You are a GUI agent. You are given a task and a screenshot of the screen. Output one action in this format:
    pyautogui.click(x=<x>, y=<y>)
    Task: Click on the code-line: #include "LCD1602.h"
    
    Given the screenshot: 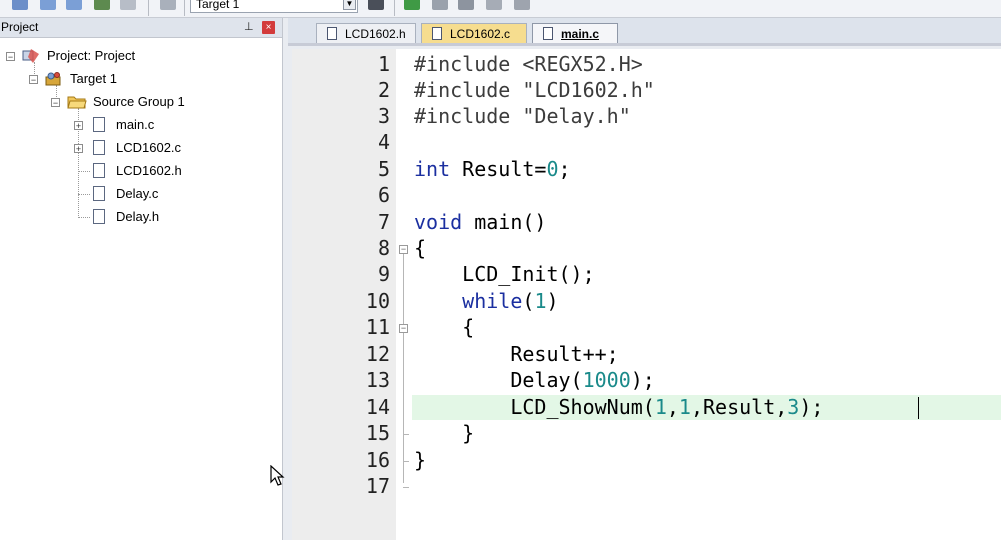 What is the action you would take?
    pyautogui.click(x=534, y=90)
    